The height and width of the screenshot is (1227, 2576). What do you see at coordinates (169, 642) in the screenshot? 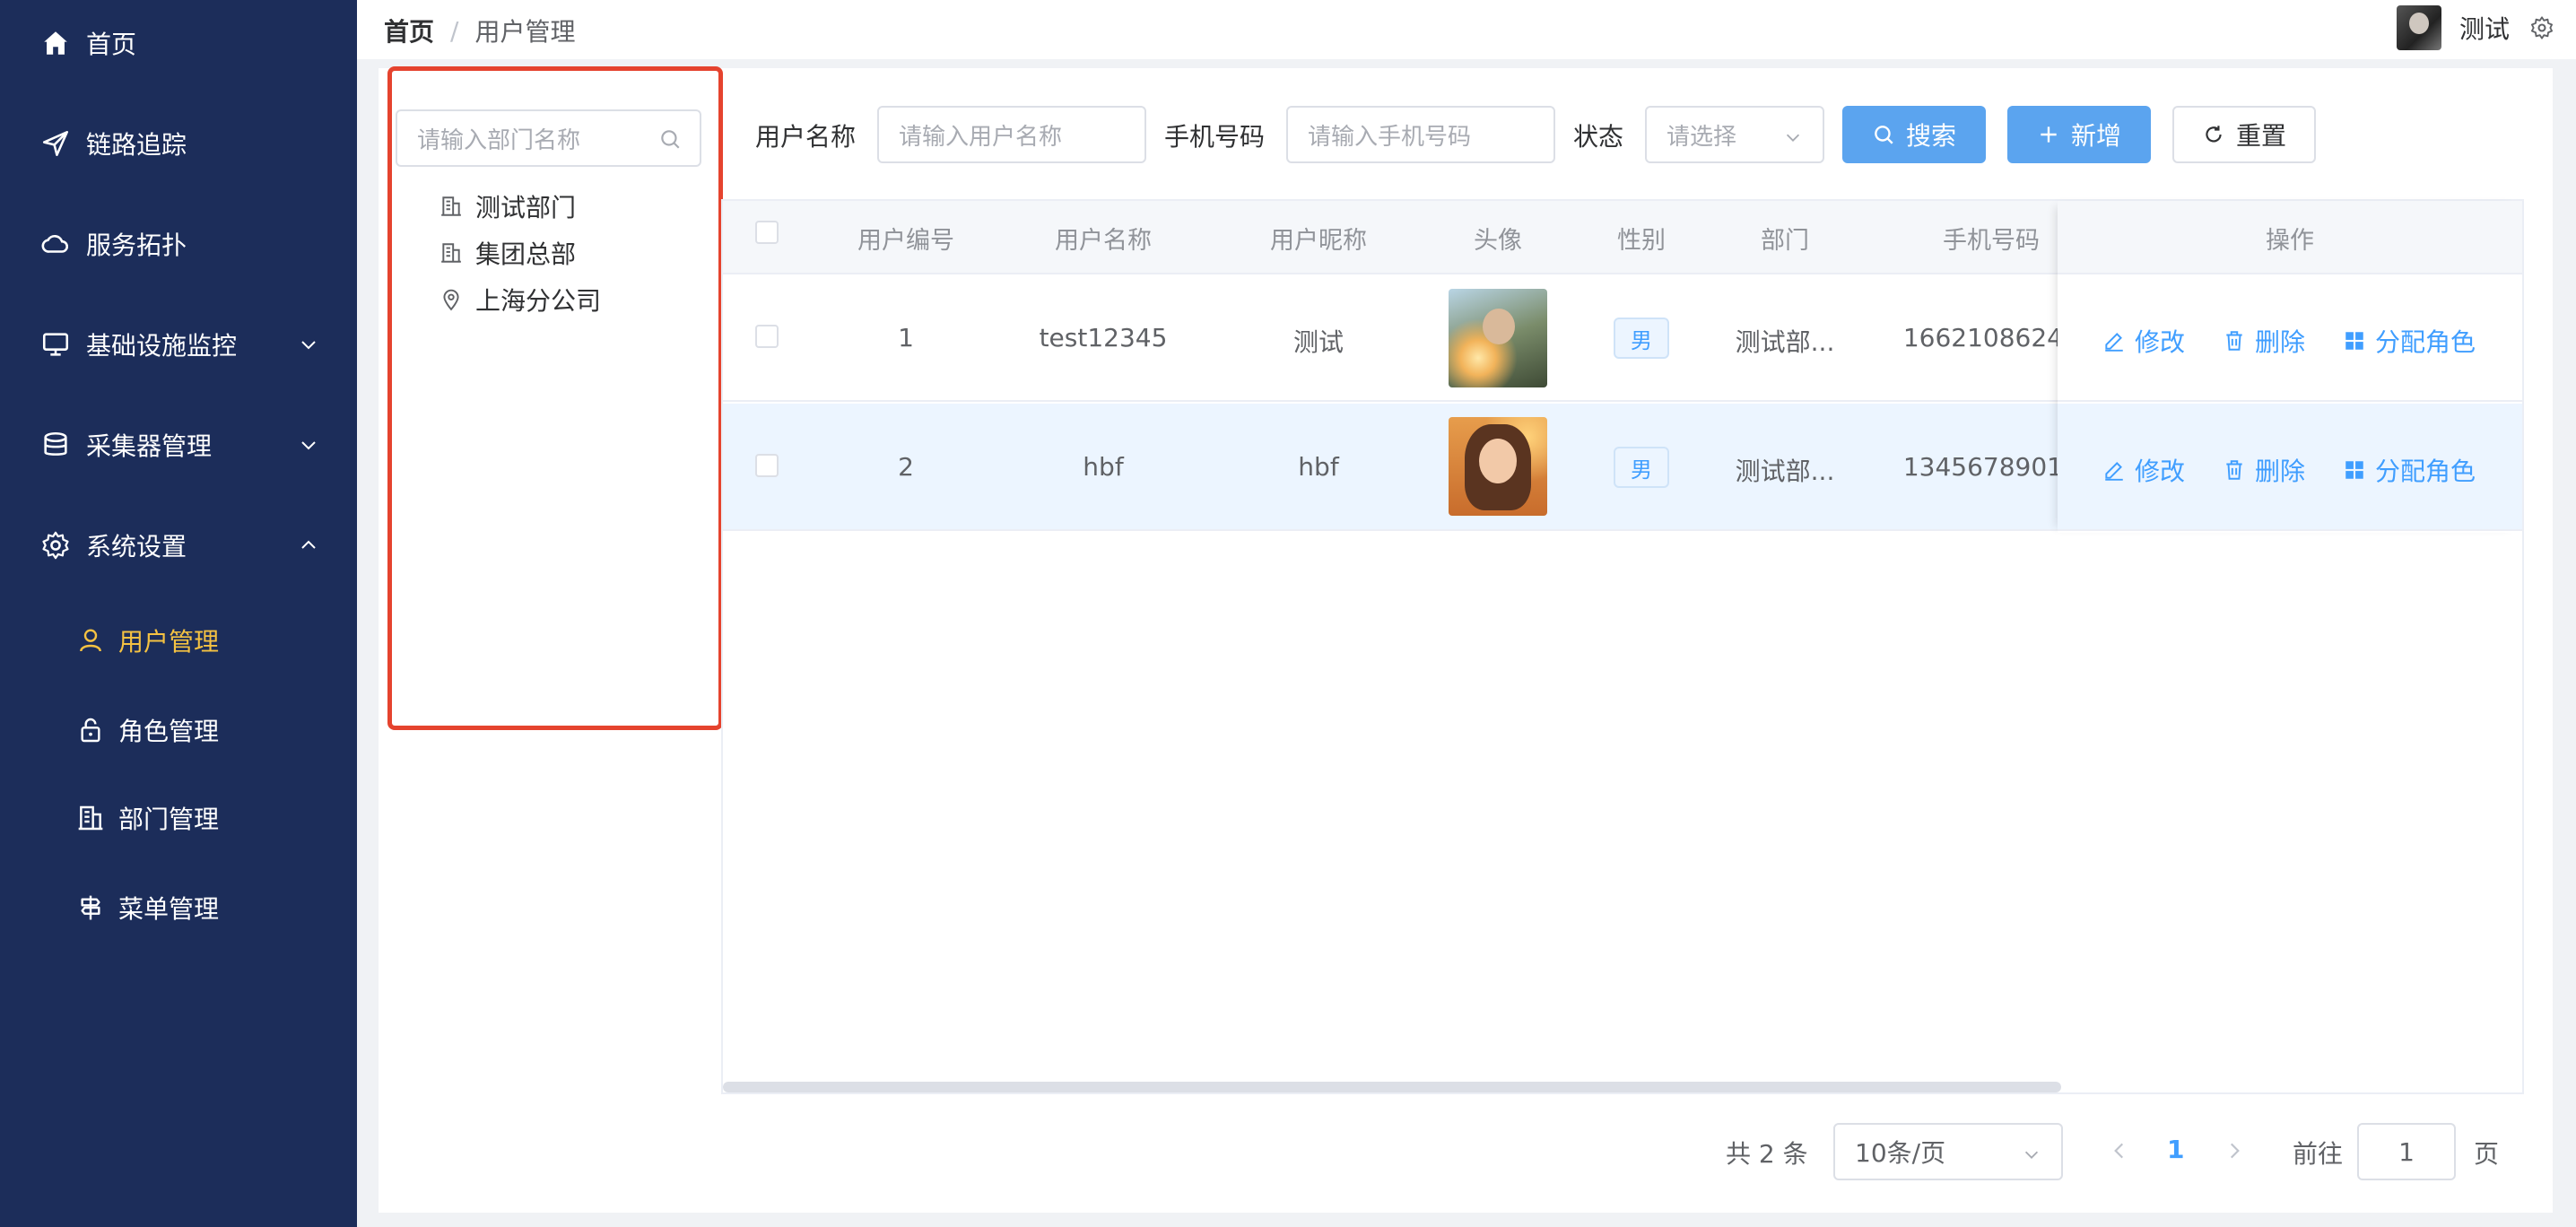
I see `submenu-item-label: 用户管理` at bounding box center [169, 642].